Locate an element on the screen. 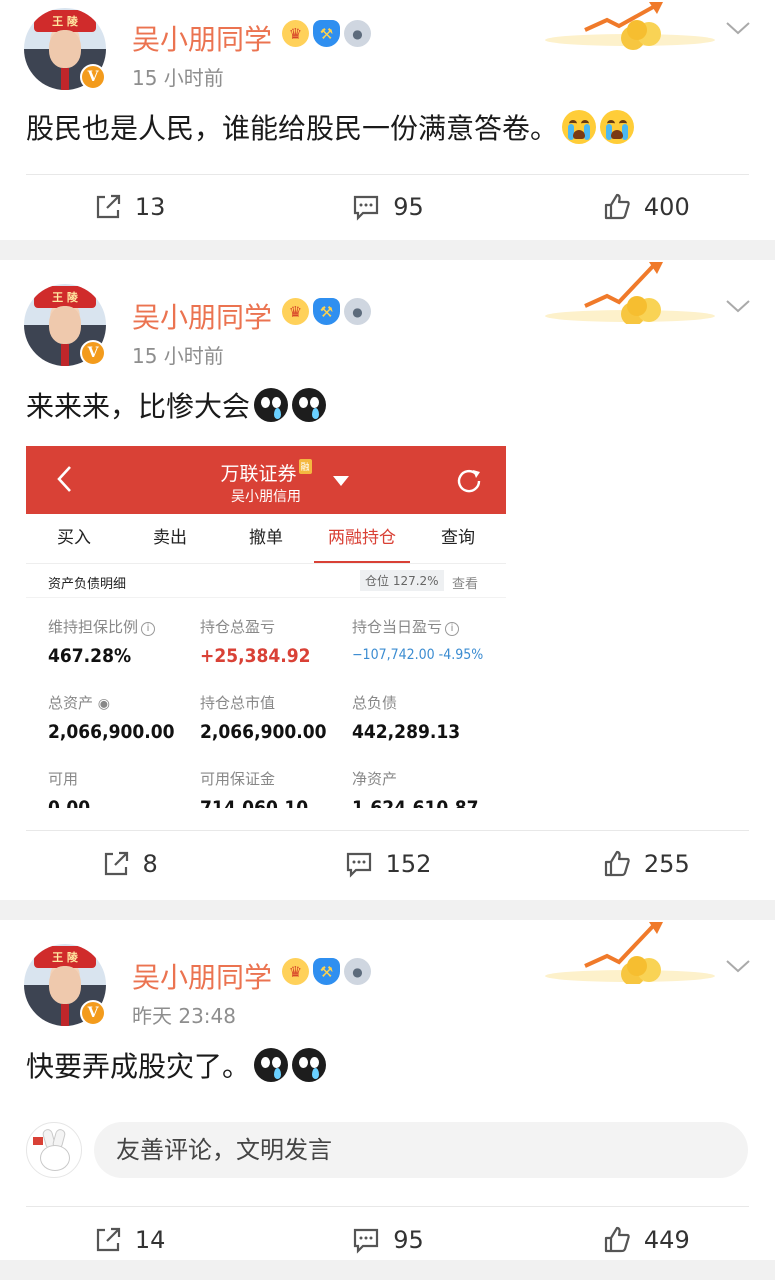 The image size is (775, 1280). account-name: 吴小朋信用 is located at coordinates (266, 497).